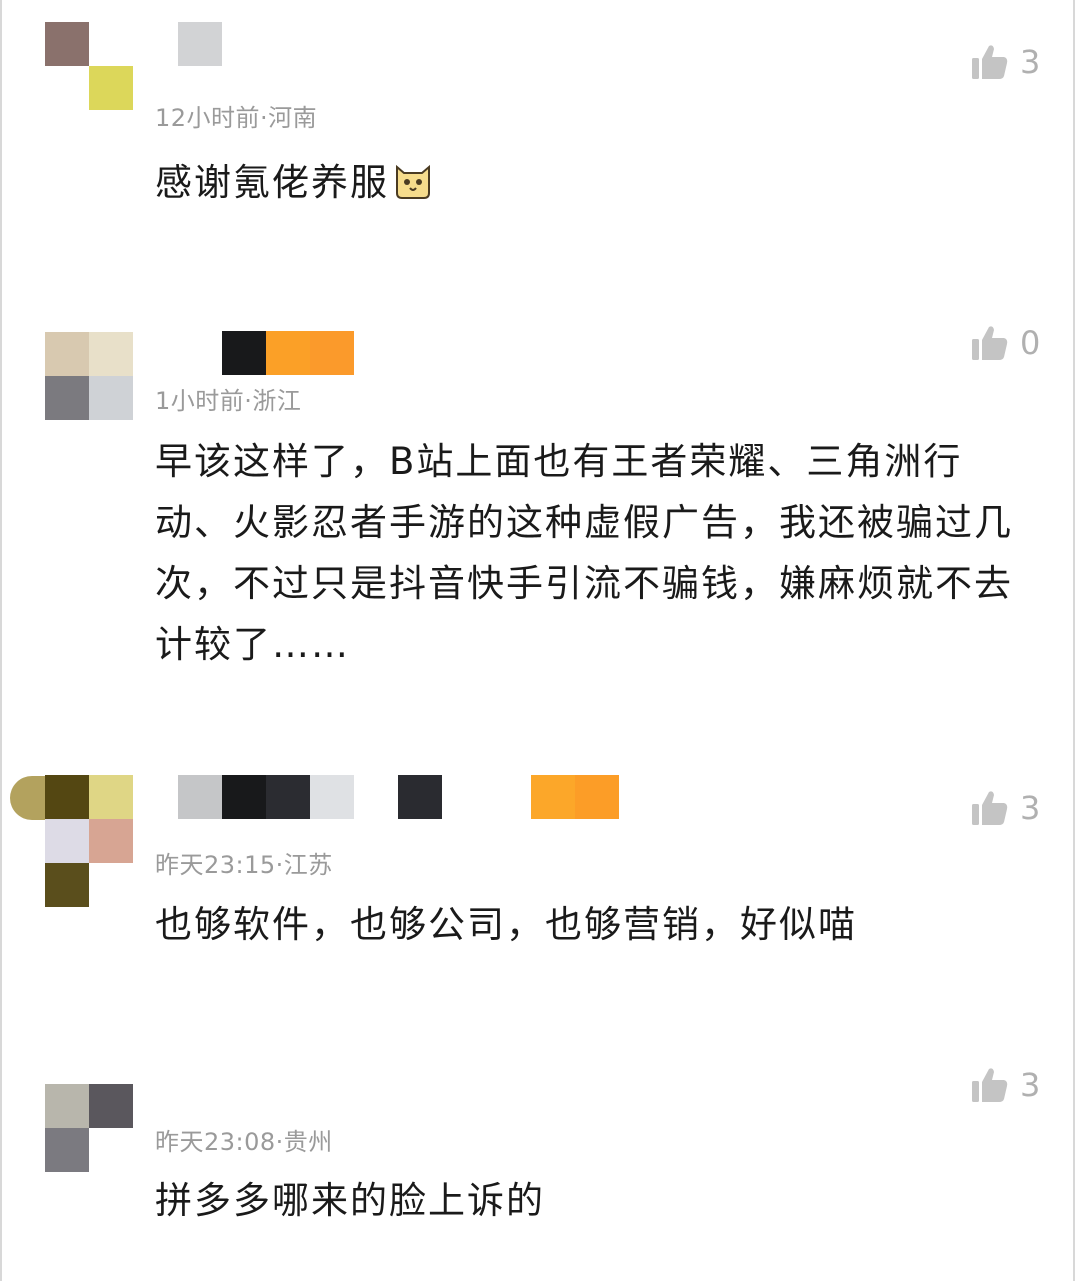 This screenshot has height=1283, width=1077. Describe the element at coordinates (1030, 343) in the screenshot. I see `like-count: 0` at that location.